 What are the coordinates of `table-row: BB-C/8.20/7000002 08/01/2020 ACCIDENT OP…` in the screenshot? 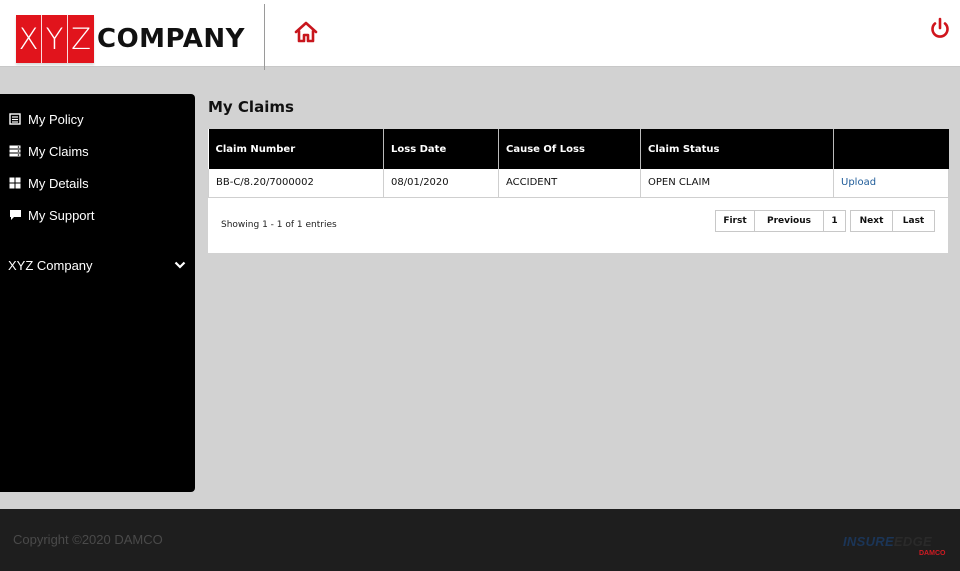 It's located at (578, 183).